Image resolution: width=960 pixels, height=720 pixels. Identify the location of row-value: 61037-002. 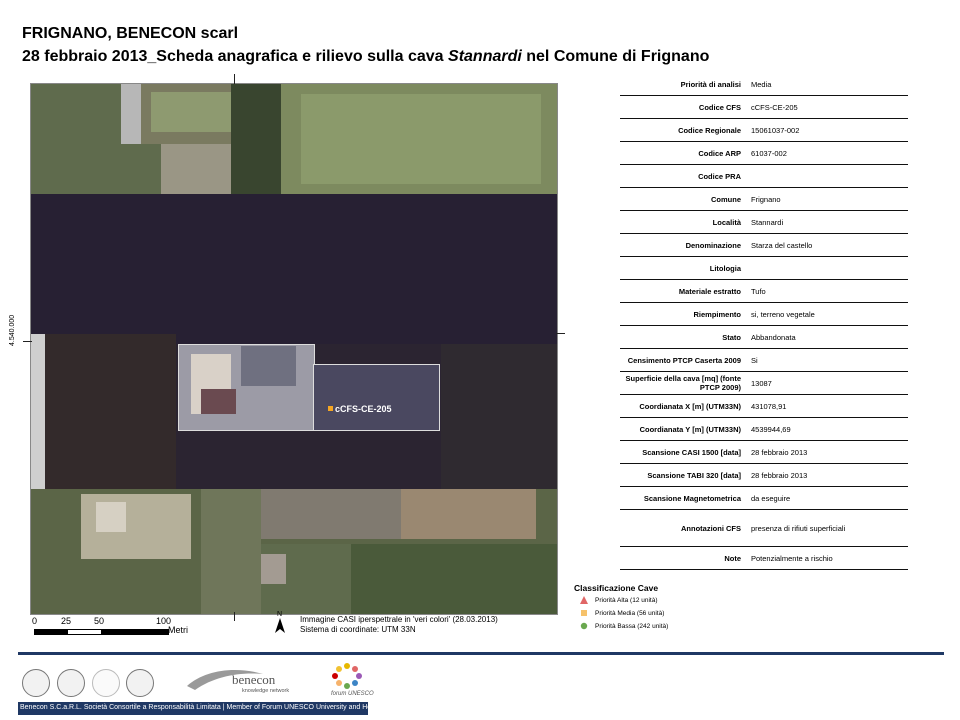
(769, 153).